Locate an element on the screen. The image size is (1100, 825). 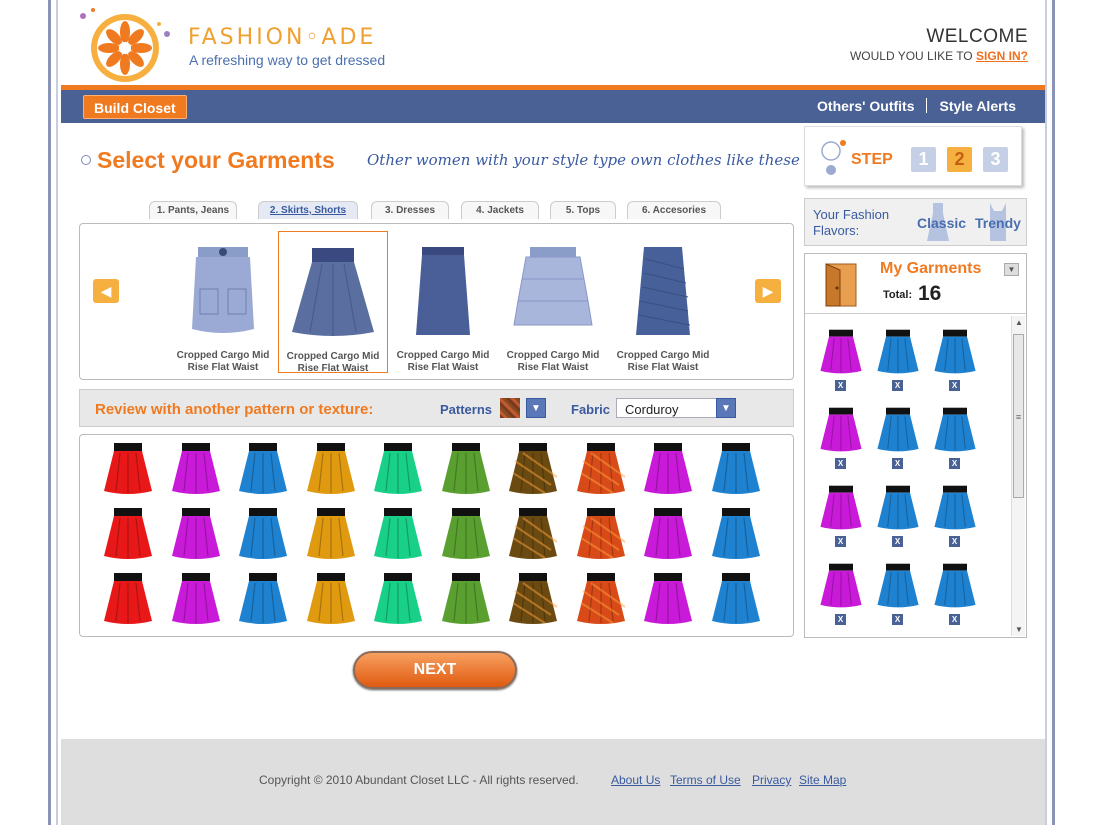
step-3: 3 is located at coordinates (995, 159).